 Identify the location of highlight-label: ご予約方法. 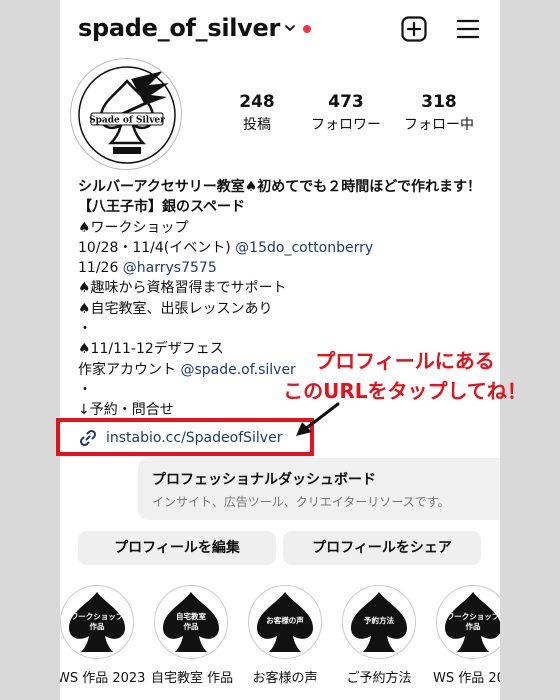
(379, 678).